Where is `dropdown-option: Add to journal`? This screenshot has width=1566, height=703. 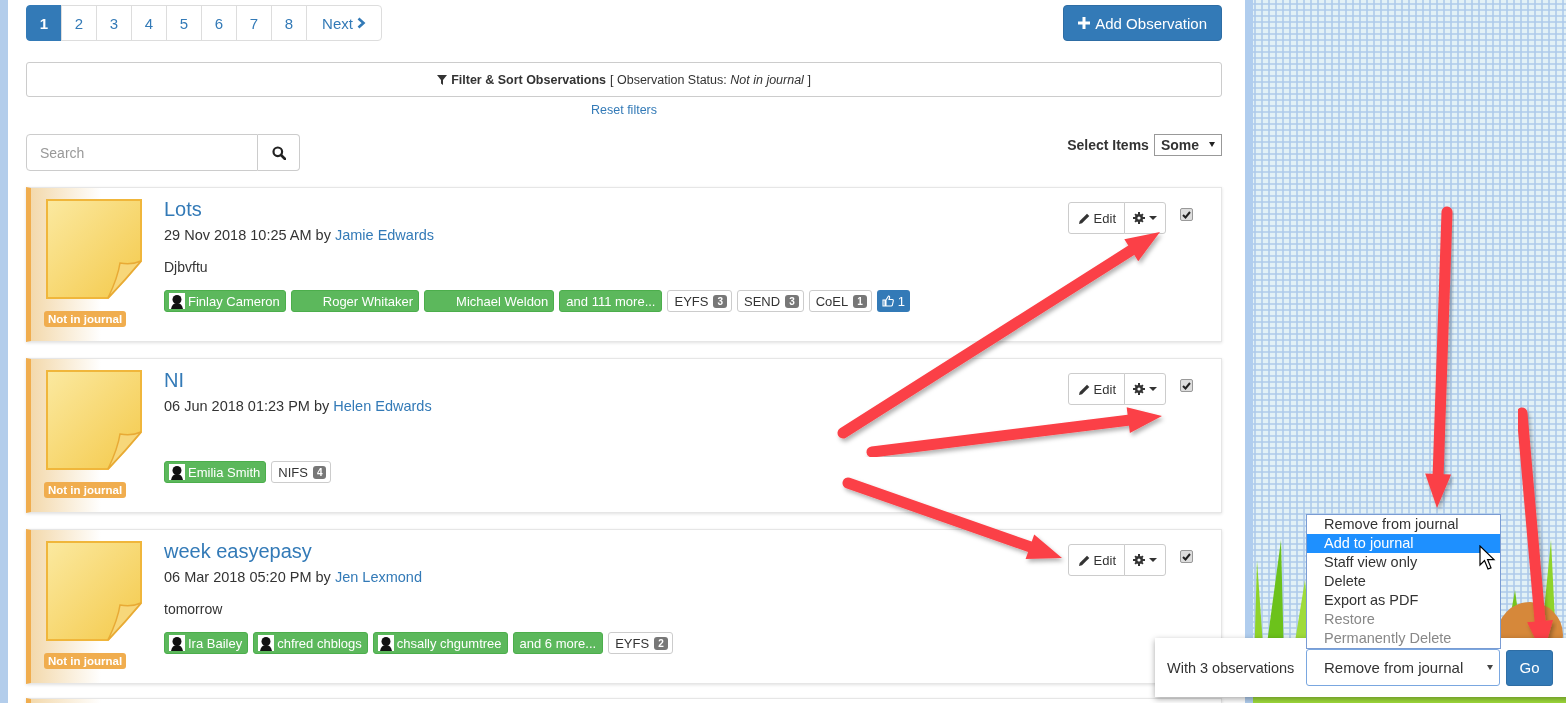 dropdown-option: Add to journal is located at coordinates (1403, 543).